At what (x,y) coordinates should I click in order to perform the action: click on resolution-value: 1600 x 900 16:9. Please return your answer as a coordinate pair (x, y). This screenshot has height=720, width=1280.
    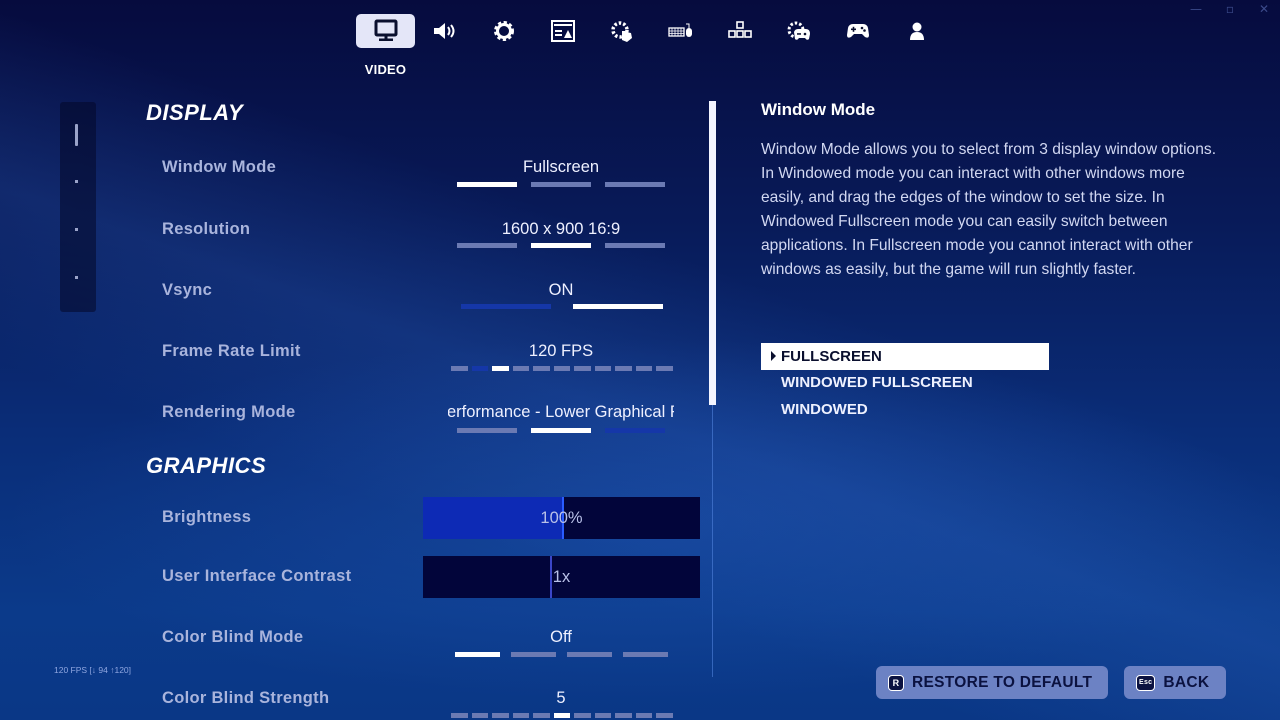
    Looking at the image, I should click on (561, 229).